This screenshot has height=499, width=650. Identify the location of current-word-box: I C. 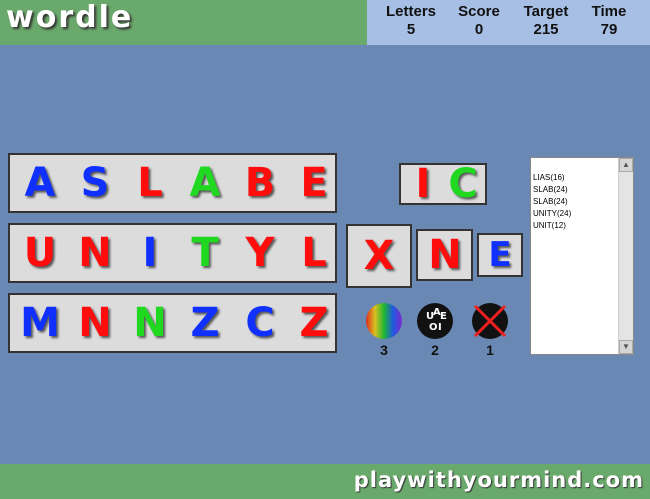
(443, 184).